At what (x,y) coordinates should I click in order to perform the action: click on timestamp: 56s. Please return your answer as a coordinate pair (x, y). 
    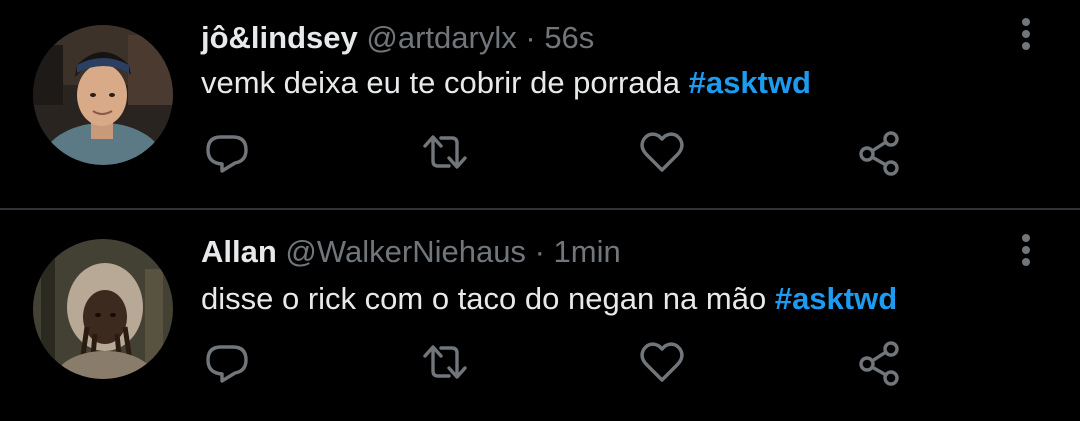
    Looking at the image, I should click on (569, 37).